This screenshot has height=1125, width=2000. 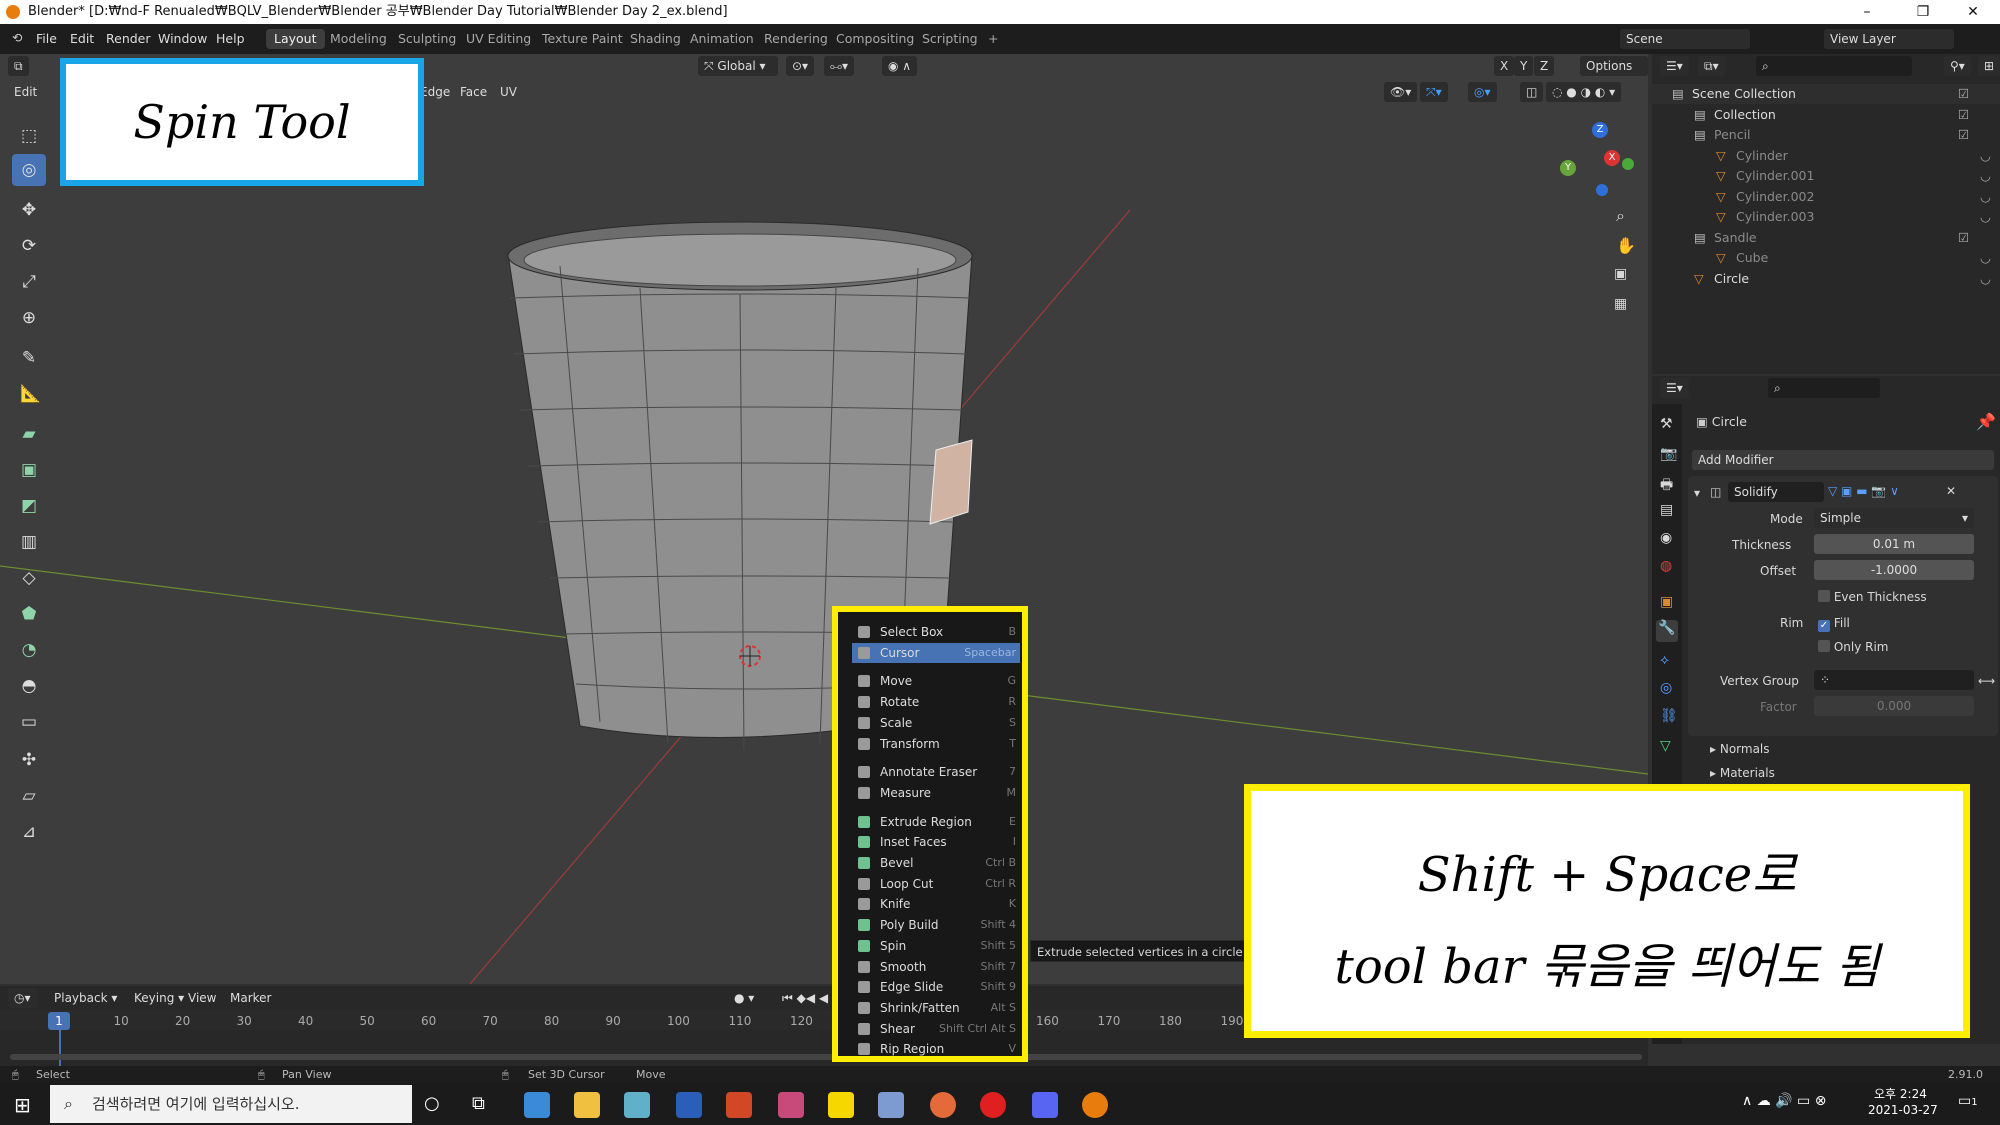 I want to click on outliner-row: ▤ Pencil ☑, so click(x=1826, y=135).